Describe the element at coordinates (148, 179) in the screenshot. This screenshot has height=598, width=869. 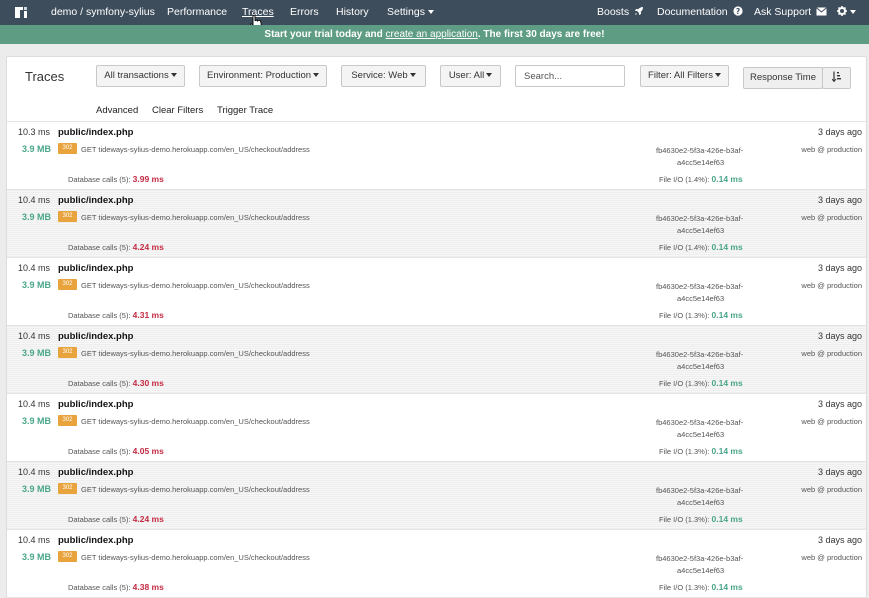
I see `database-calls-time: 3.99 ms` at that location.